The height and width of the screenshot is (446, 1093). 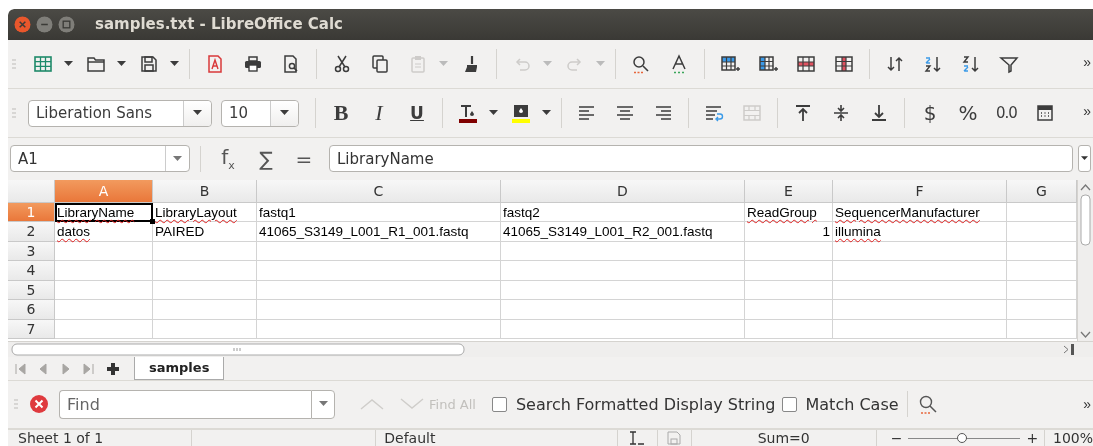 What do you see at coordinates (100, 159) in the screenshot?
I see `name-box: A1` at bounding box center [100, 159].